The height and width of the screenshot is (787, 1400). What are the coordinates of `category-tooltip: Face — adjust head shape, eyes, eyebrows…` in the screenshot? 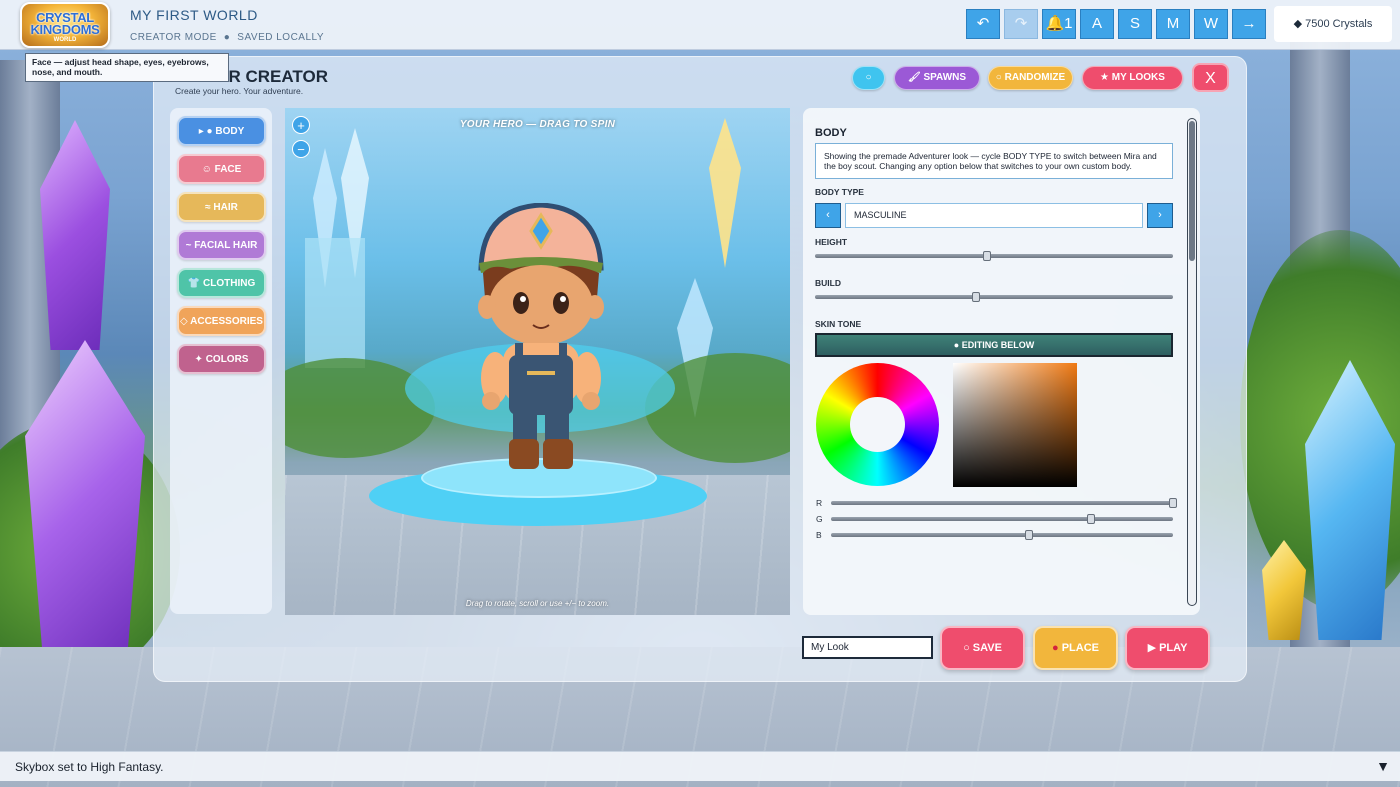 It's located at (127, 67).